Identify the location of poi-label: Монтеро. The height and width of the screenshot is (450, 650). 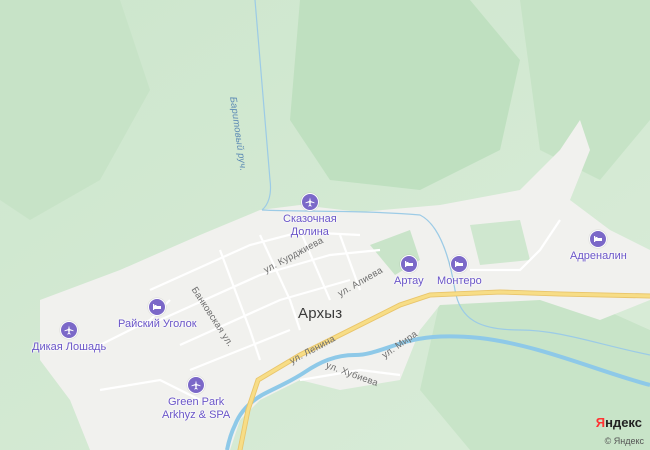
(459, 281).